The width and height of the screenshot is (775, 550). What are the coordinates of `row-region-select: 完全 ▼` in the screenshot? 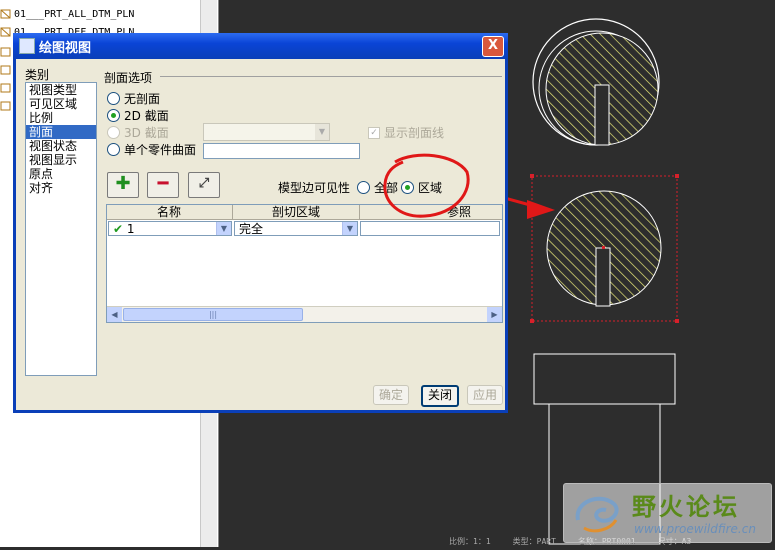 It's located at (296, 228).